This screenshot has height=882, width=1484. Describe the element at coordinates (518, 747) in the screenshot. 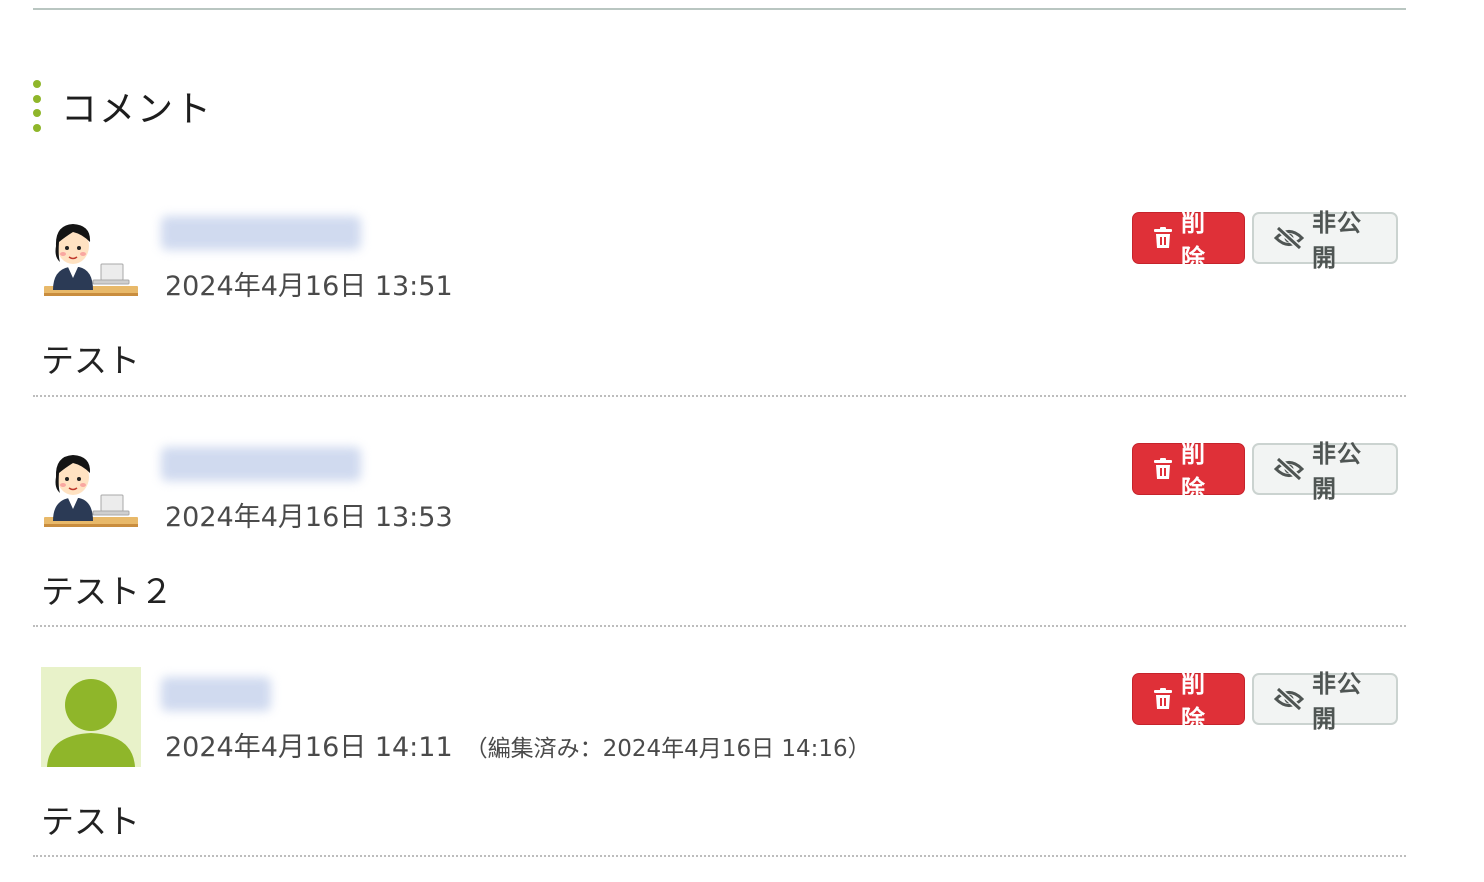

I see `comment-date: 2024年4月16日 14:11 （編集済み：2024年4月16日 14:16）` at that location.